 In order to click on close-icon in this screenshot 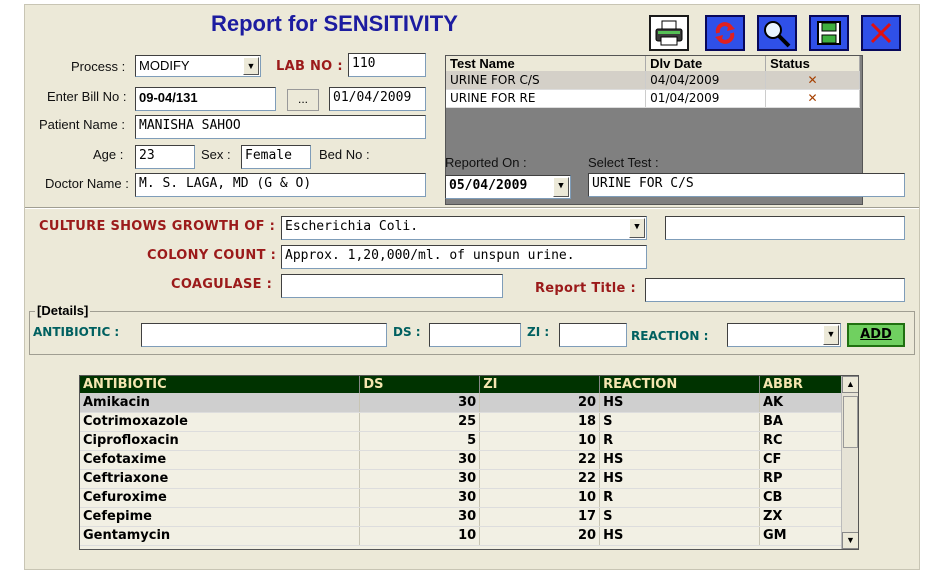, I will do `click(881, 33)`.